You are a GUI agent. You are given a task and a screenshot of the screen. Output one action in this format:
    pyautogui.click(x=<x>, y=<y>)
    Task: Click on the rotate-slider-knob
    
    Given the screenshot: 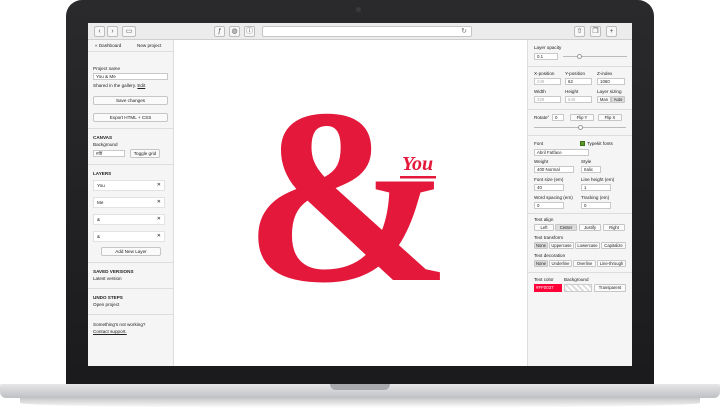 What is the action you would take?
    pyautogui.click(x=580, y=127)
    